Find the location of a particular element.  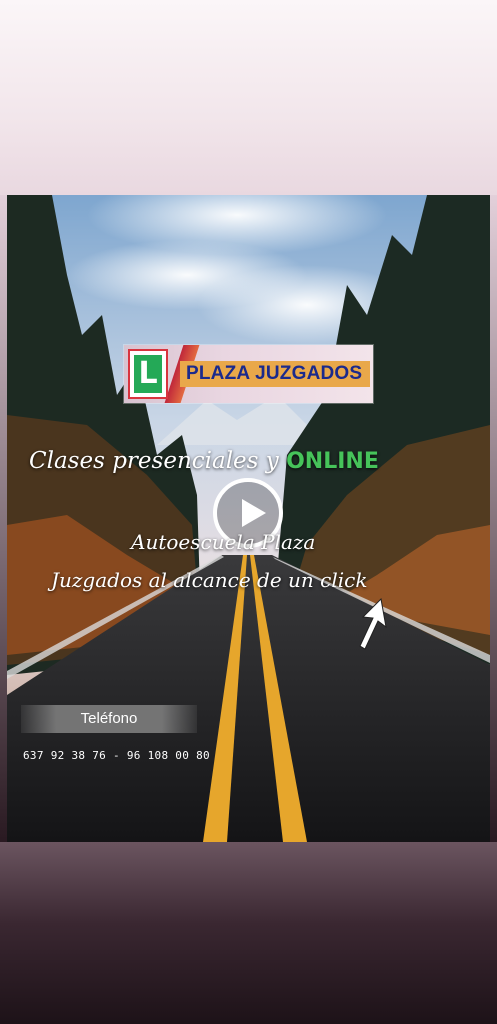

headline-text: Clases presenciales y is located at coordinates (158, 461).